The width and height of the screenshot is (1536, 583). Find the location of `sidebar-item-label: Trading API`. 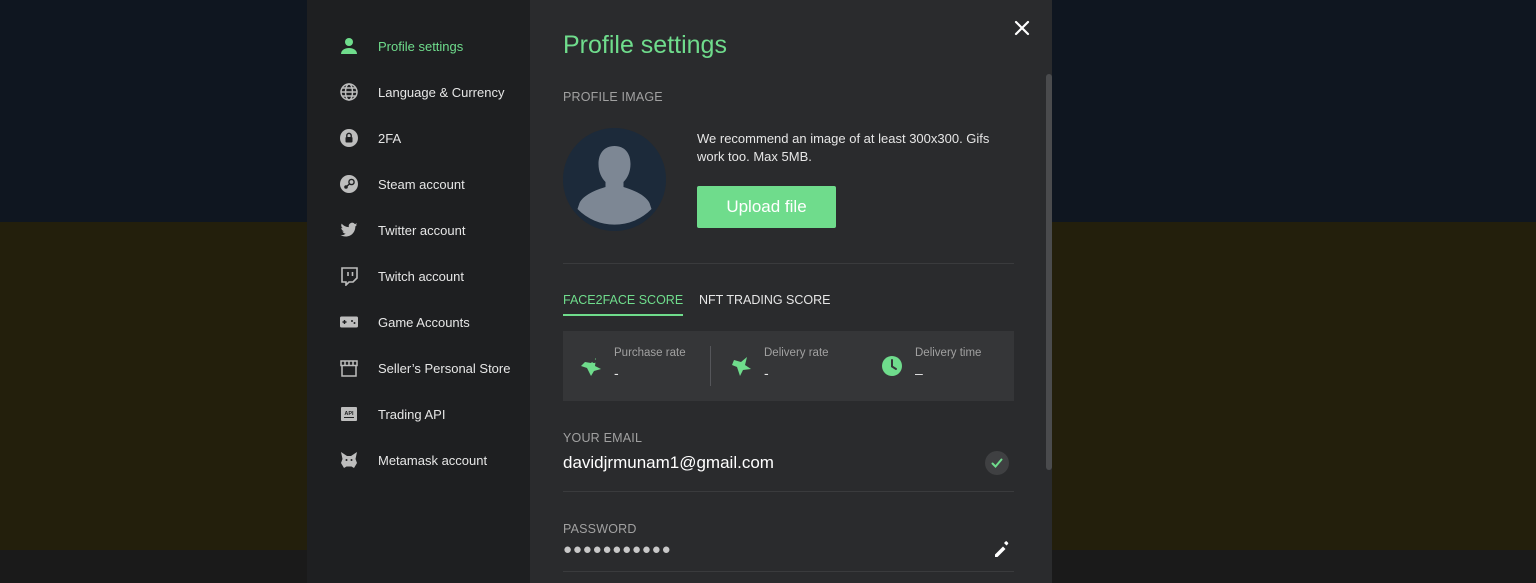

sidebar-item-label: Trading API is located at coordinates (412, 414).